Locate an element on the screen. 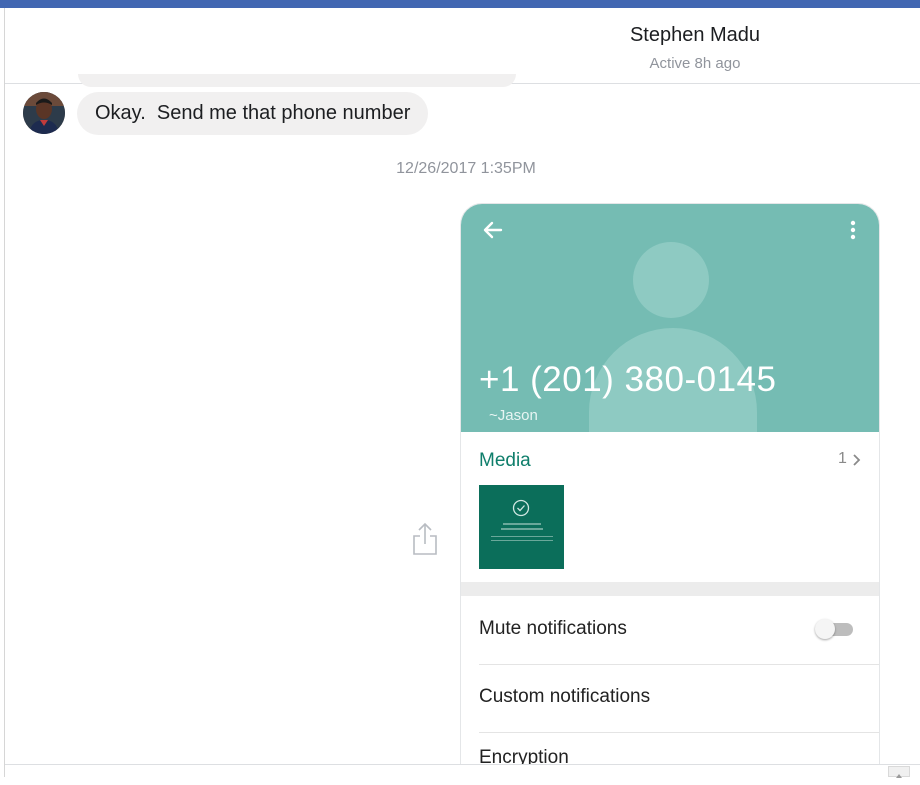  message-timestamp: 12/26/2017 1:35PM is located at coordinates (466, 168).